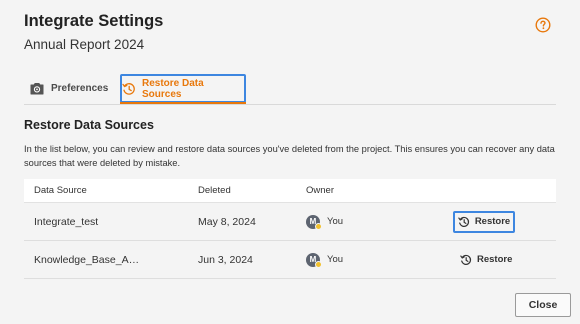 Image resolution: width=580 pixels, height=324 pixels. I want to click on tab-preferences: Preferences, so click(73, 88).